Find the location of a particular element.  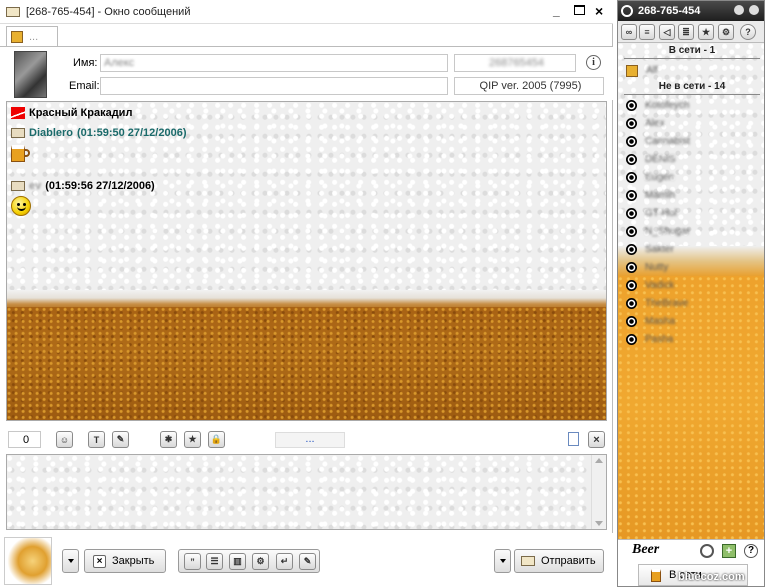

contact-name: Kotofeych is located at coordinates (667, 105).